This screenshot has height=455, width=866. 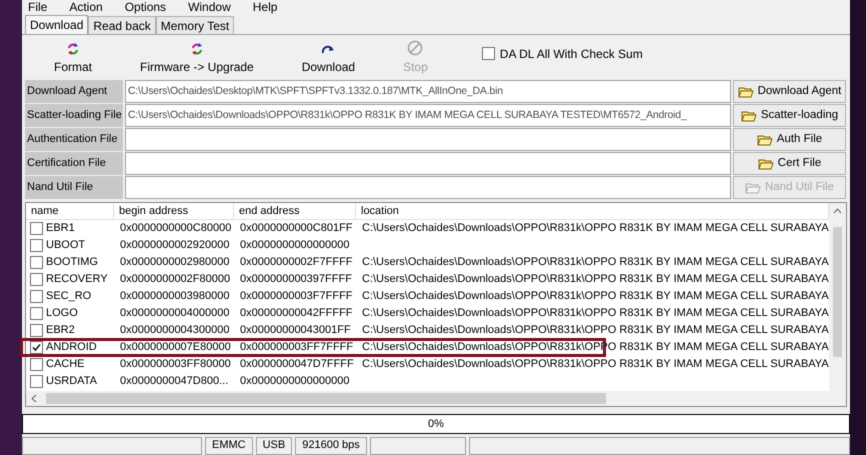 I want to click on tab: Memory Test, so click(x=195, y=25).